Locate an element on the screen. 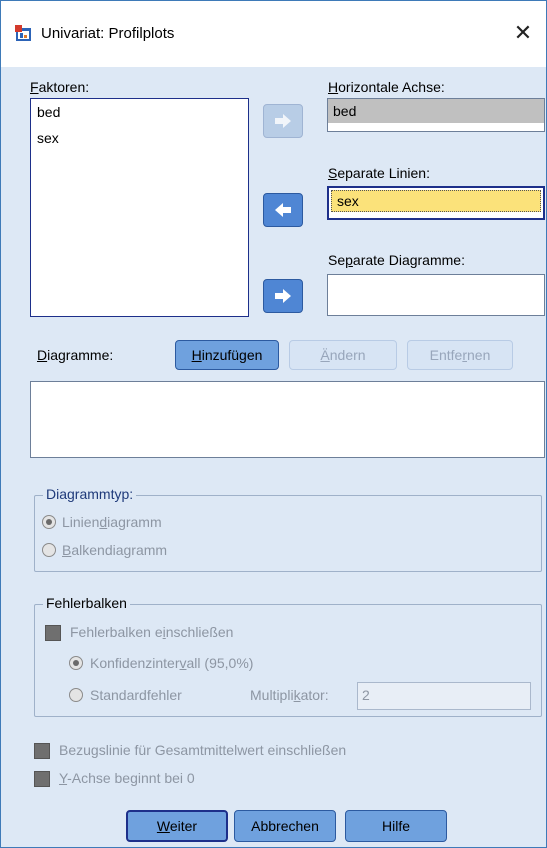 The height and width of the screenshot is (848, 547). list-item: bed is located at coordinates (139, 112).